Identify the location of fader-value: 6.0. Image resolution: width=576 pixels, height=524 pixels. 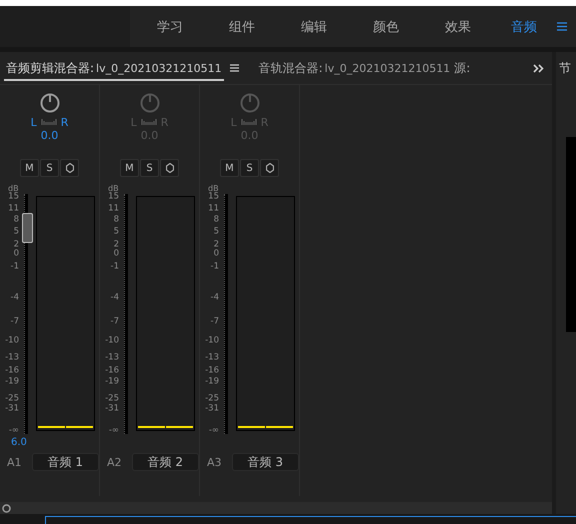
(19, 442).